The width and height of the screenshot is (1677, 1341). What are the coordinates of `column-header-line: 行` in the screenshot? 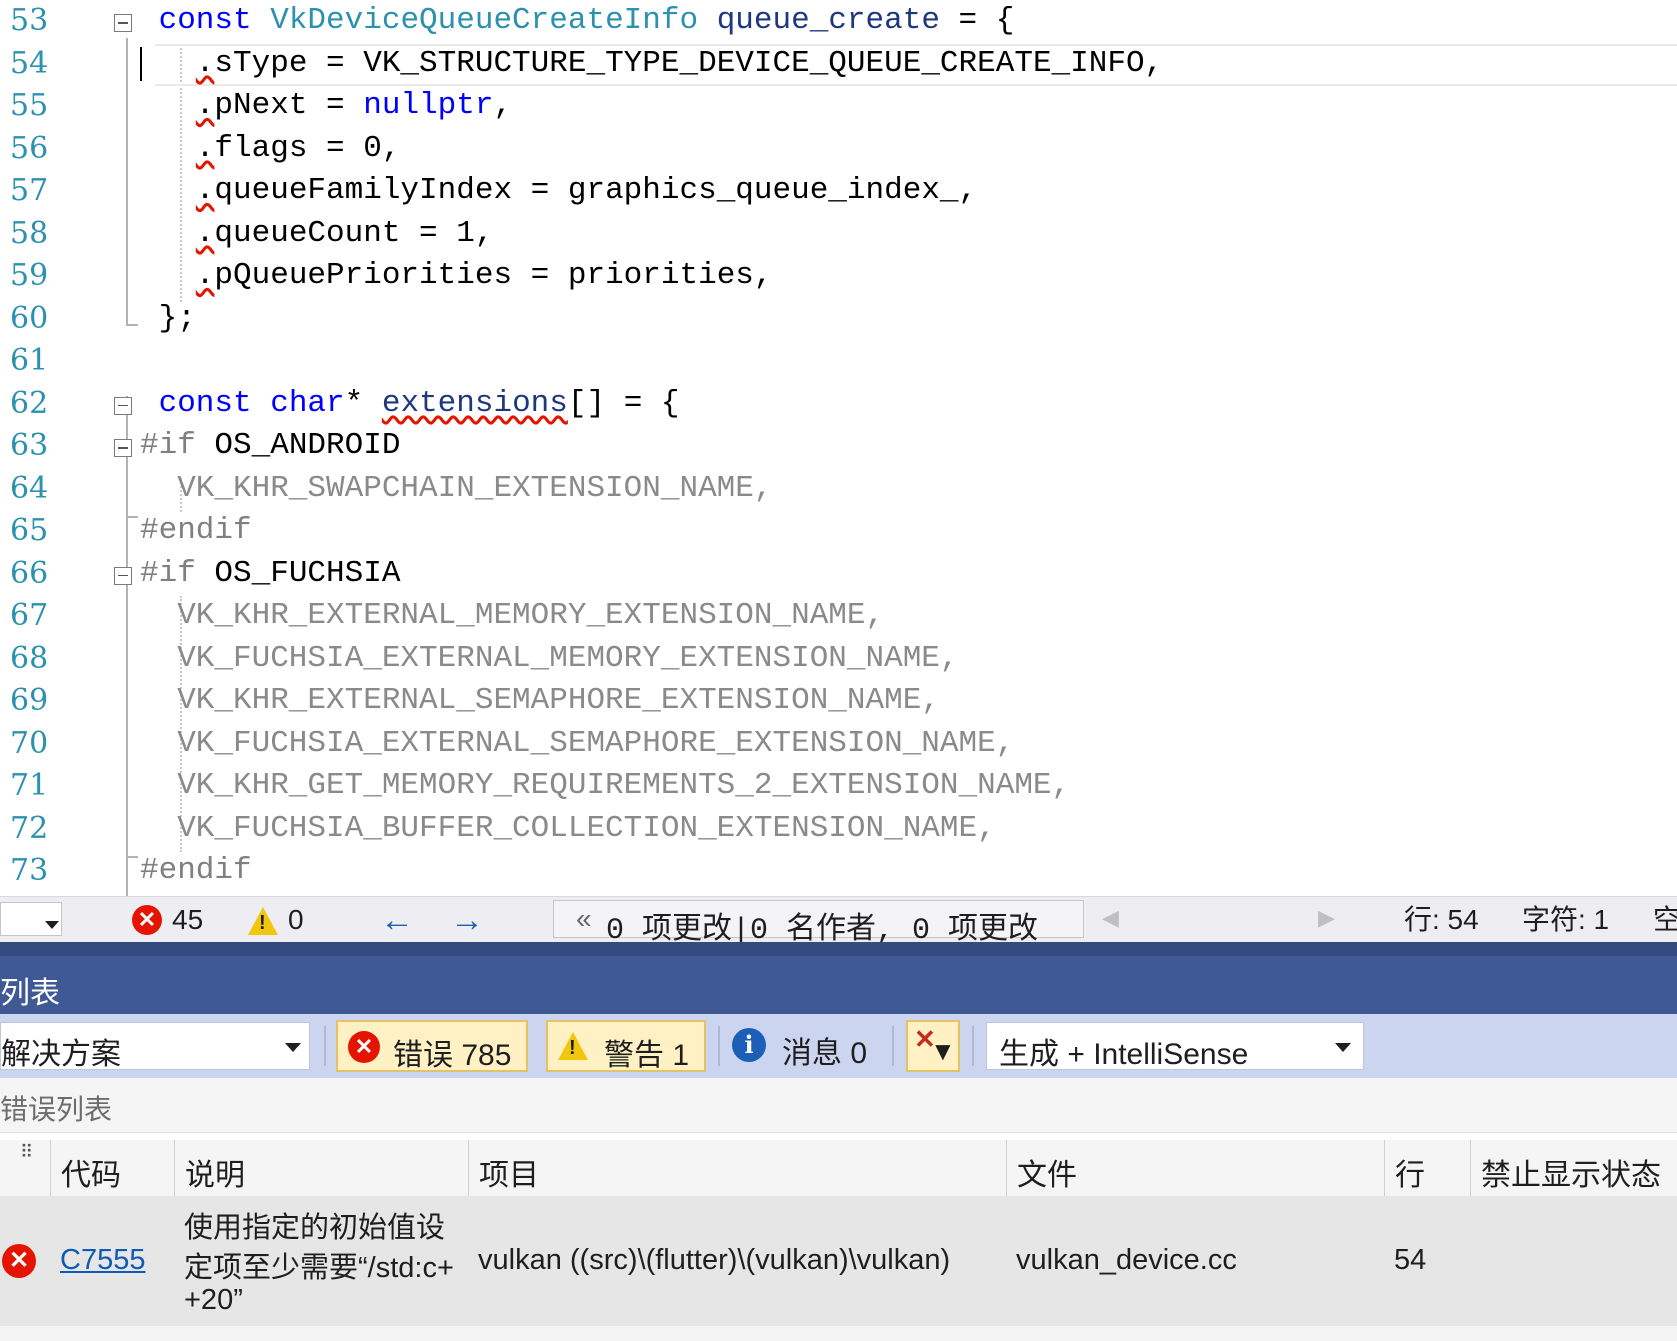 It's located at (1427, 1168).